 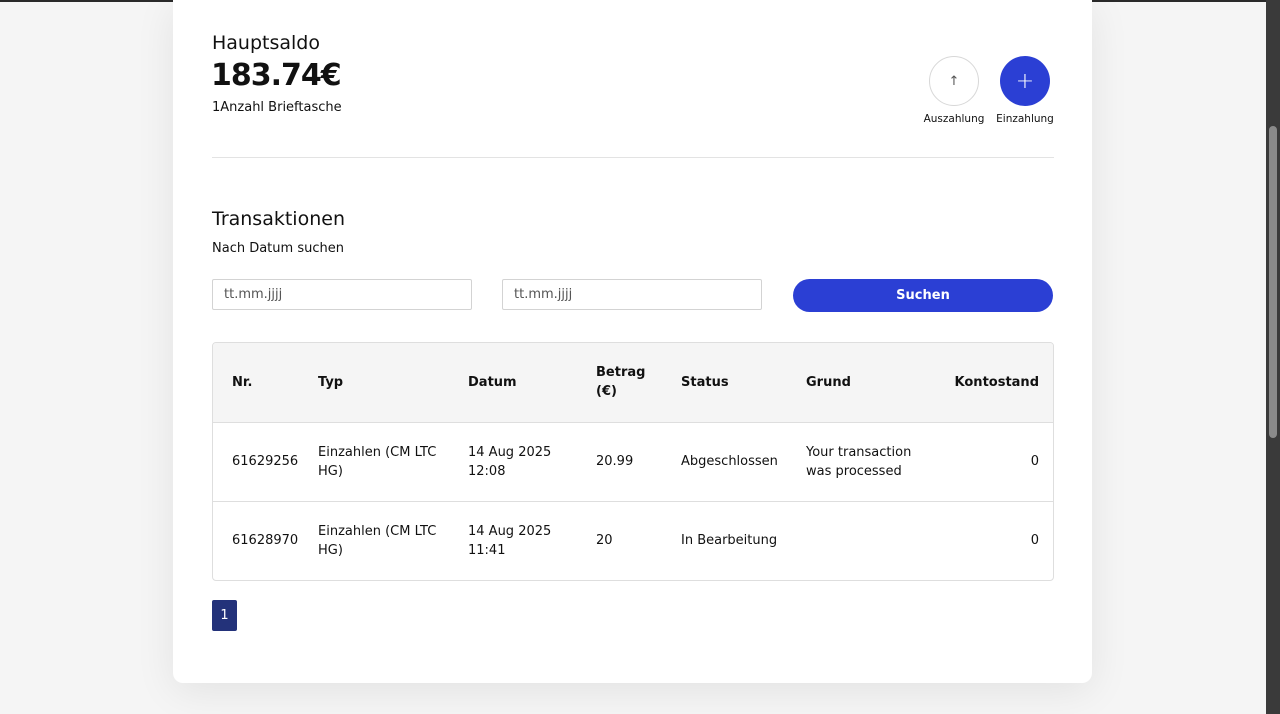 I want to click on withdraw-button: ↑, so click(x=954, y=81).